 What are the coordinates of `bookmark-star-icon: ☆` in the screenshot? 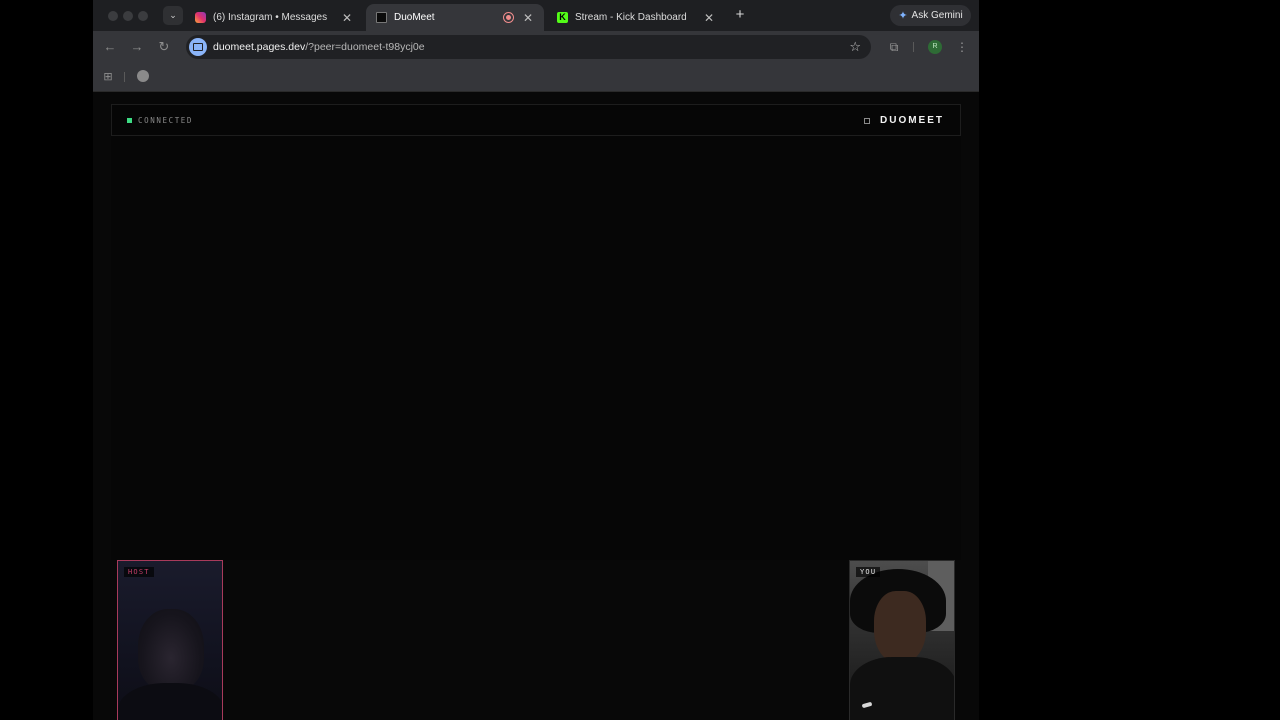 It's located at (855, 47).